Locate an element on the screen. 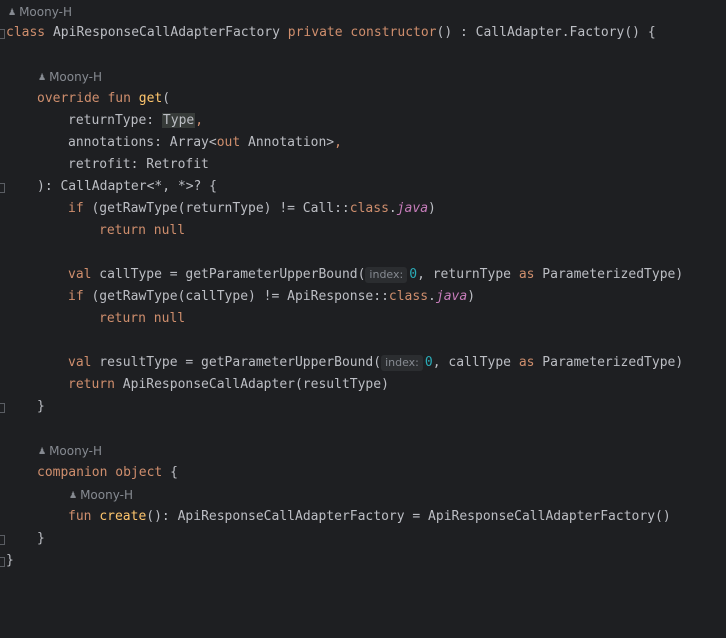 The width and height of the screenshot is (726, 638). keyword: constructor is located at coordinates (393, 32).